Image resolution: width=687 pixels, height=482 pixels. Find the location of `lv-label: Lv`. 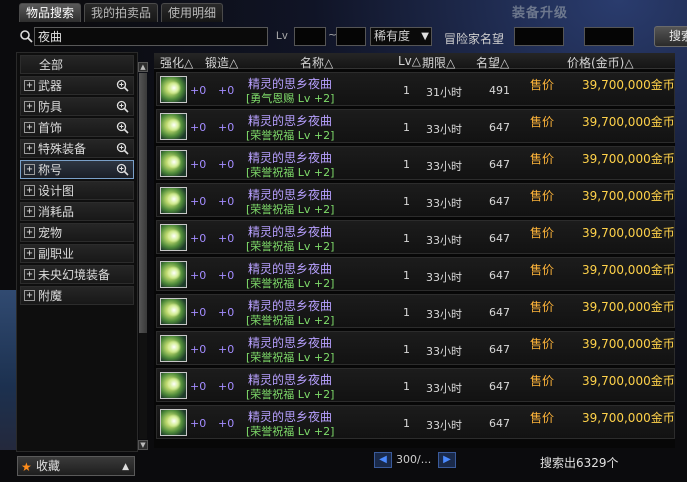

lv-label: Lv is located at coordinates (282, 36).